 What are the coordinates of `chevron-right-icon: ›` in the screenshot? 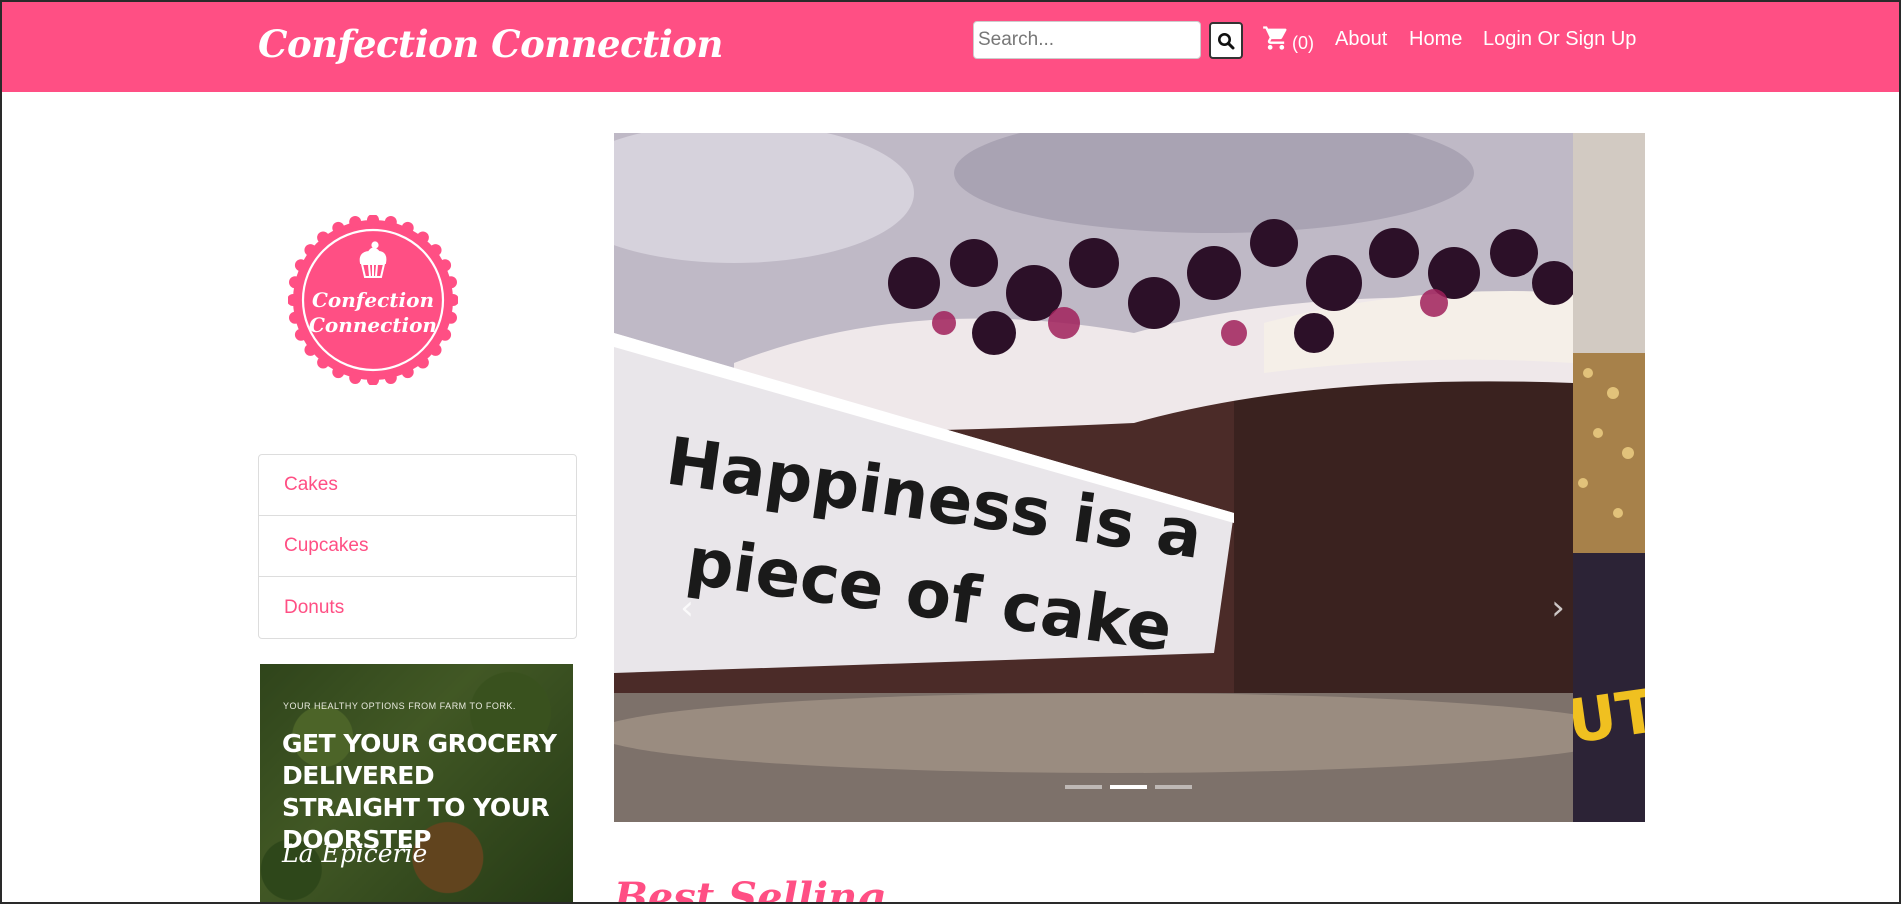 It's located at (1558, 608).